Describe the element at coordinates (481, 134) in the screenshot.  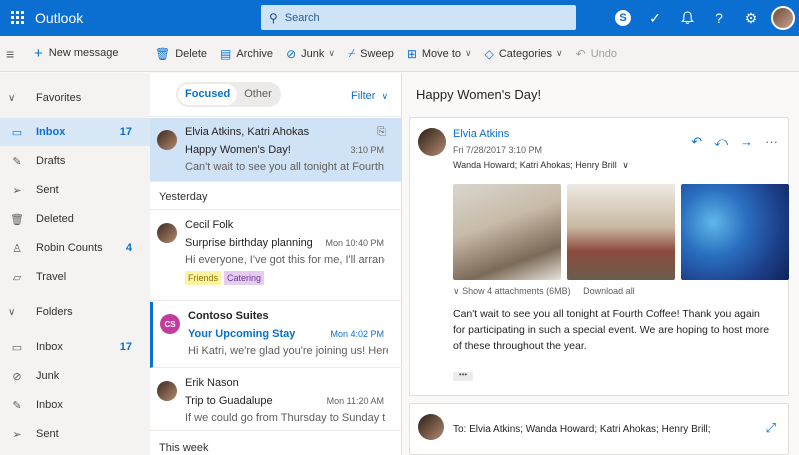
I see `sender-name: Elvia Atkins` at that location.